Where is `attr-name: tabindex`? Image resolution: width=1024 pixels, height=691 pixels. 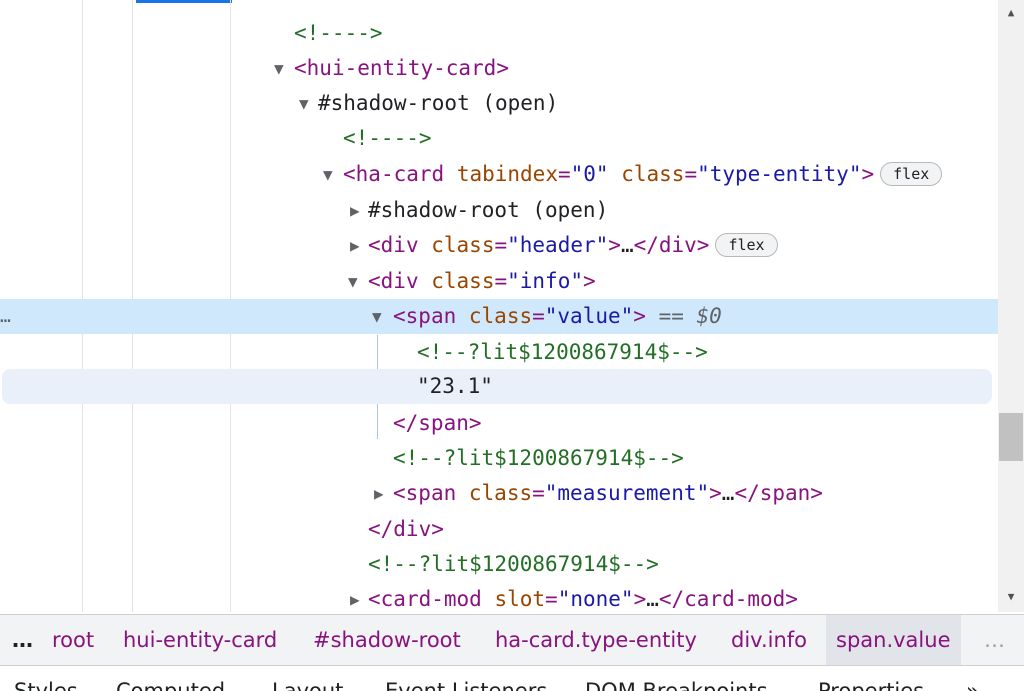 attr-name: tabindex is located at coordinates (507, 174).